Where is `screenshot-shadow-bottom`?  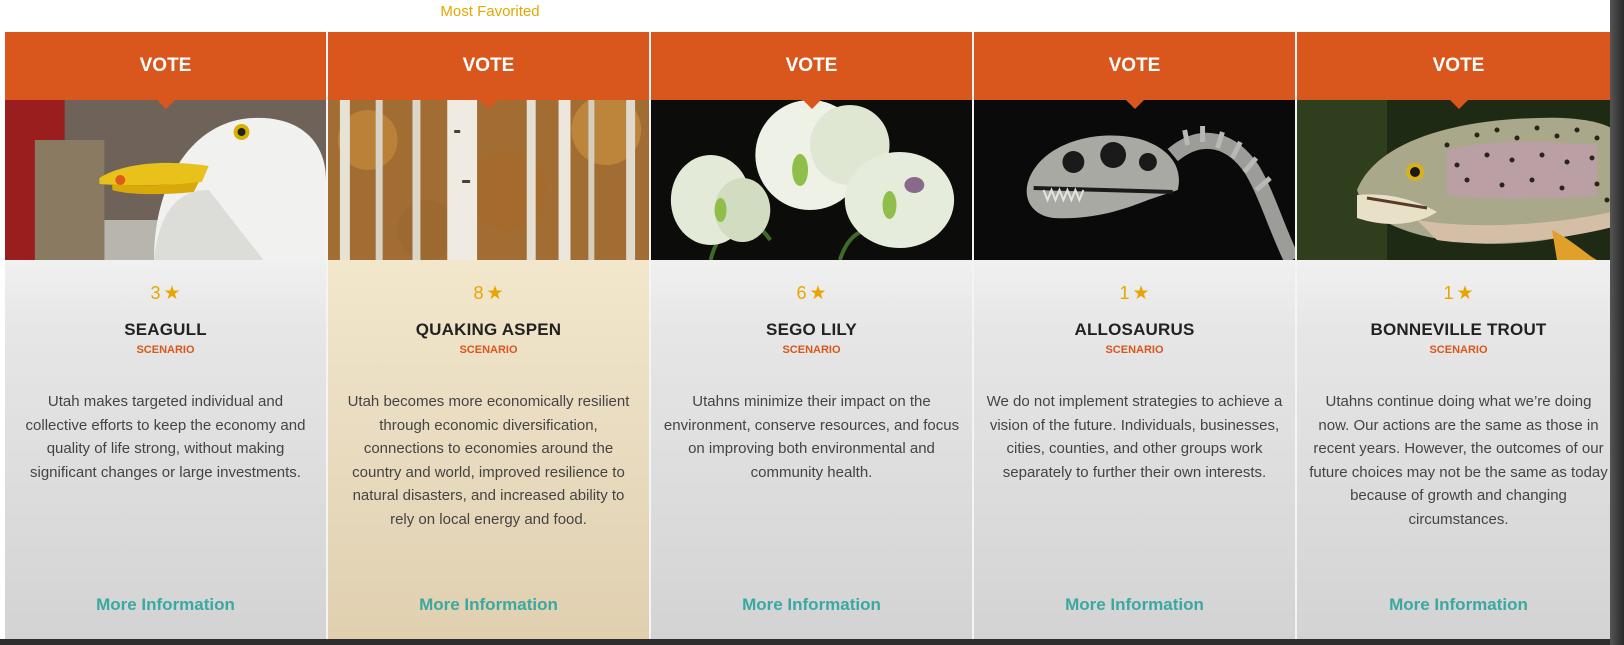 screenshot-shadow-bottom is located at coordinates (812, 642).